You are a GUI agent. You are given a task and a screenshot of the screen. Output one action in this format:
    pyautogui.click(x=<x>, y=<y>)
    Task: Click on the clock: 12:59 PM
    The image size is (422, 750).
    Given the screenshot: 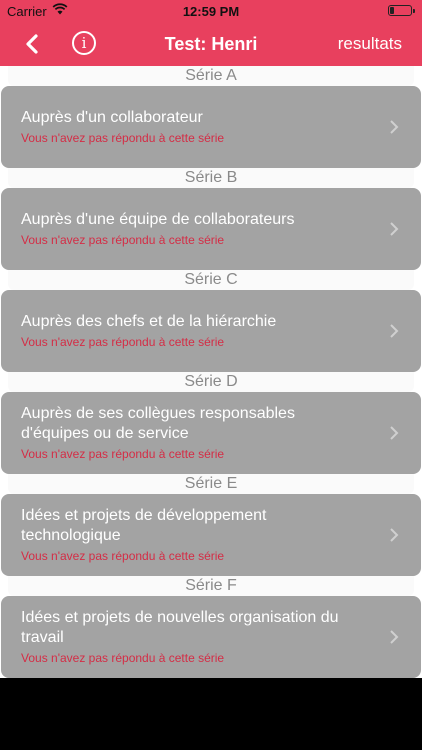 What is the action you would take?
    pyautogui.click(x=211, y=11)
    